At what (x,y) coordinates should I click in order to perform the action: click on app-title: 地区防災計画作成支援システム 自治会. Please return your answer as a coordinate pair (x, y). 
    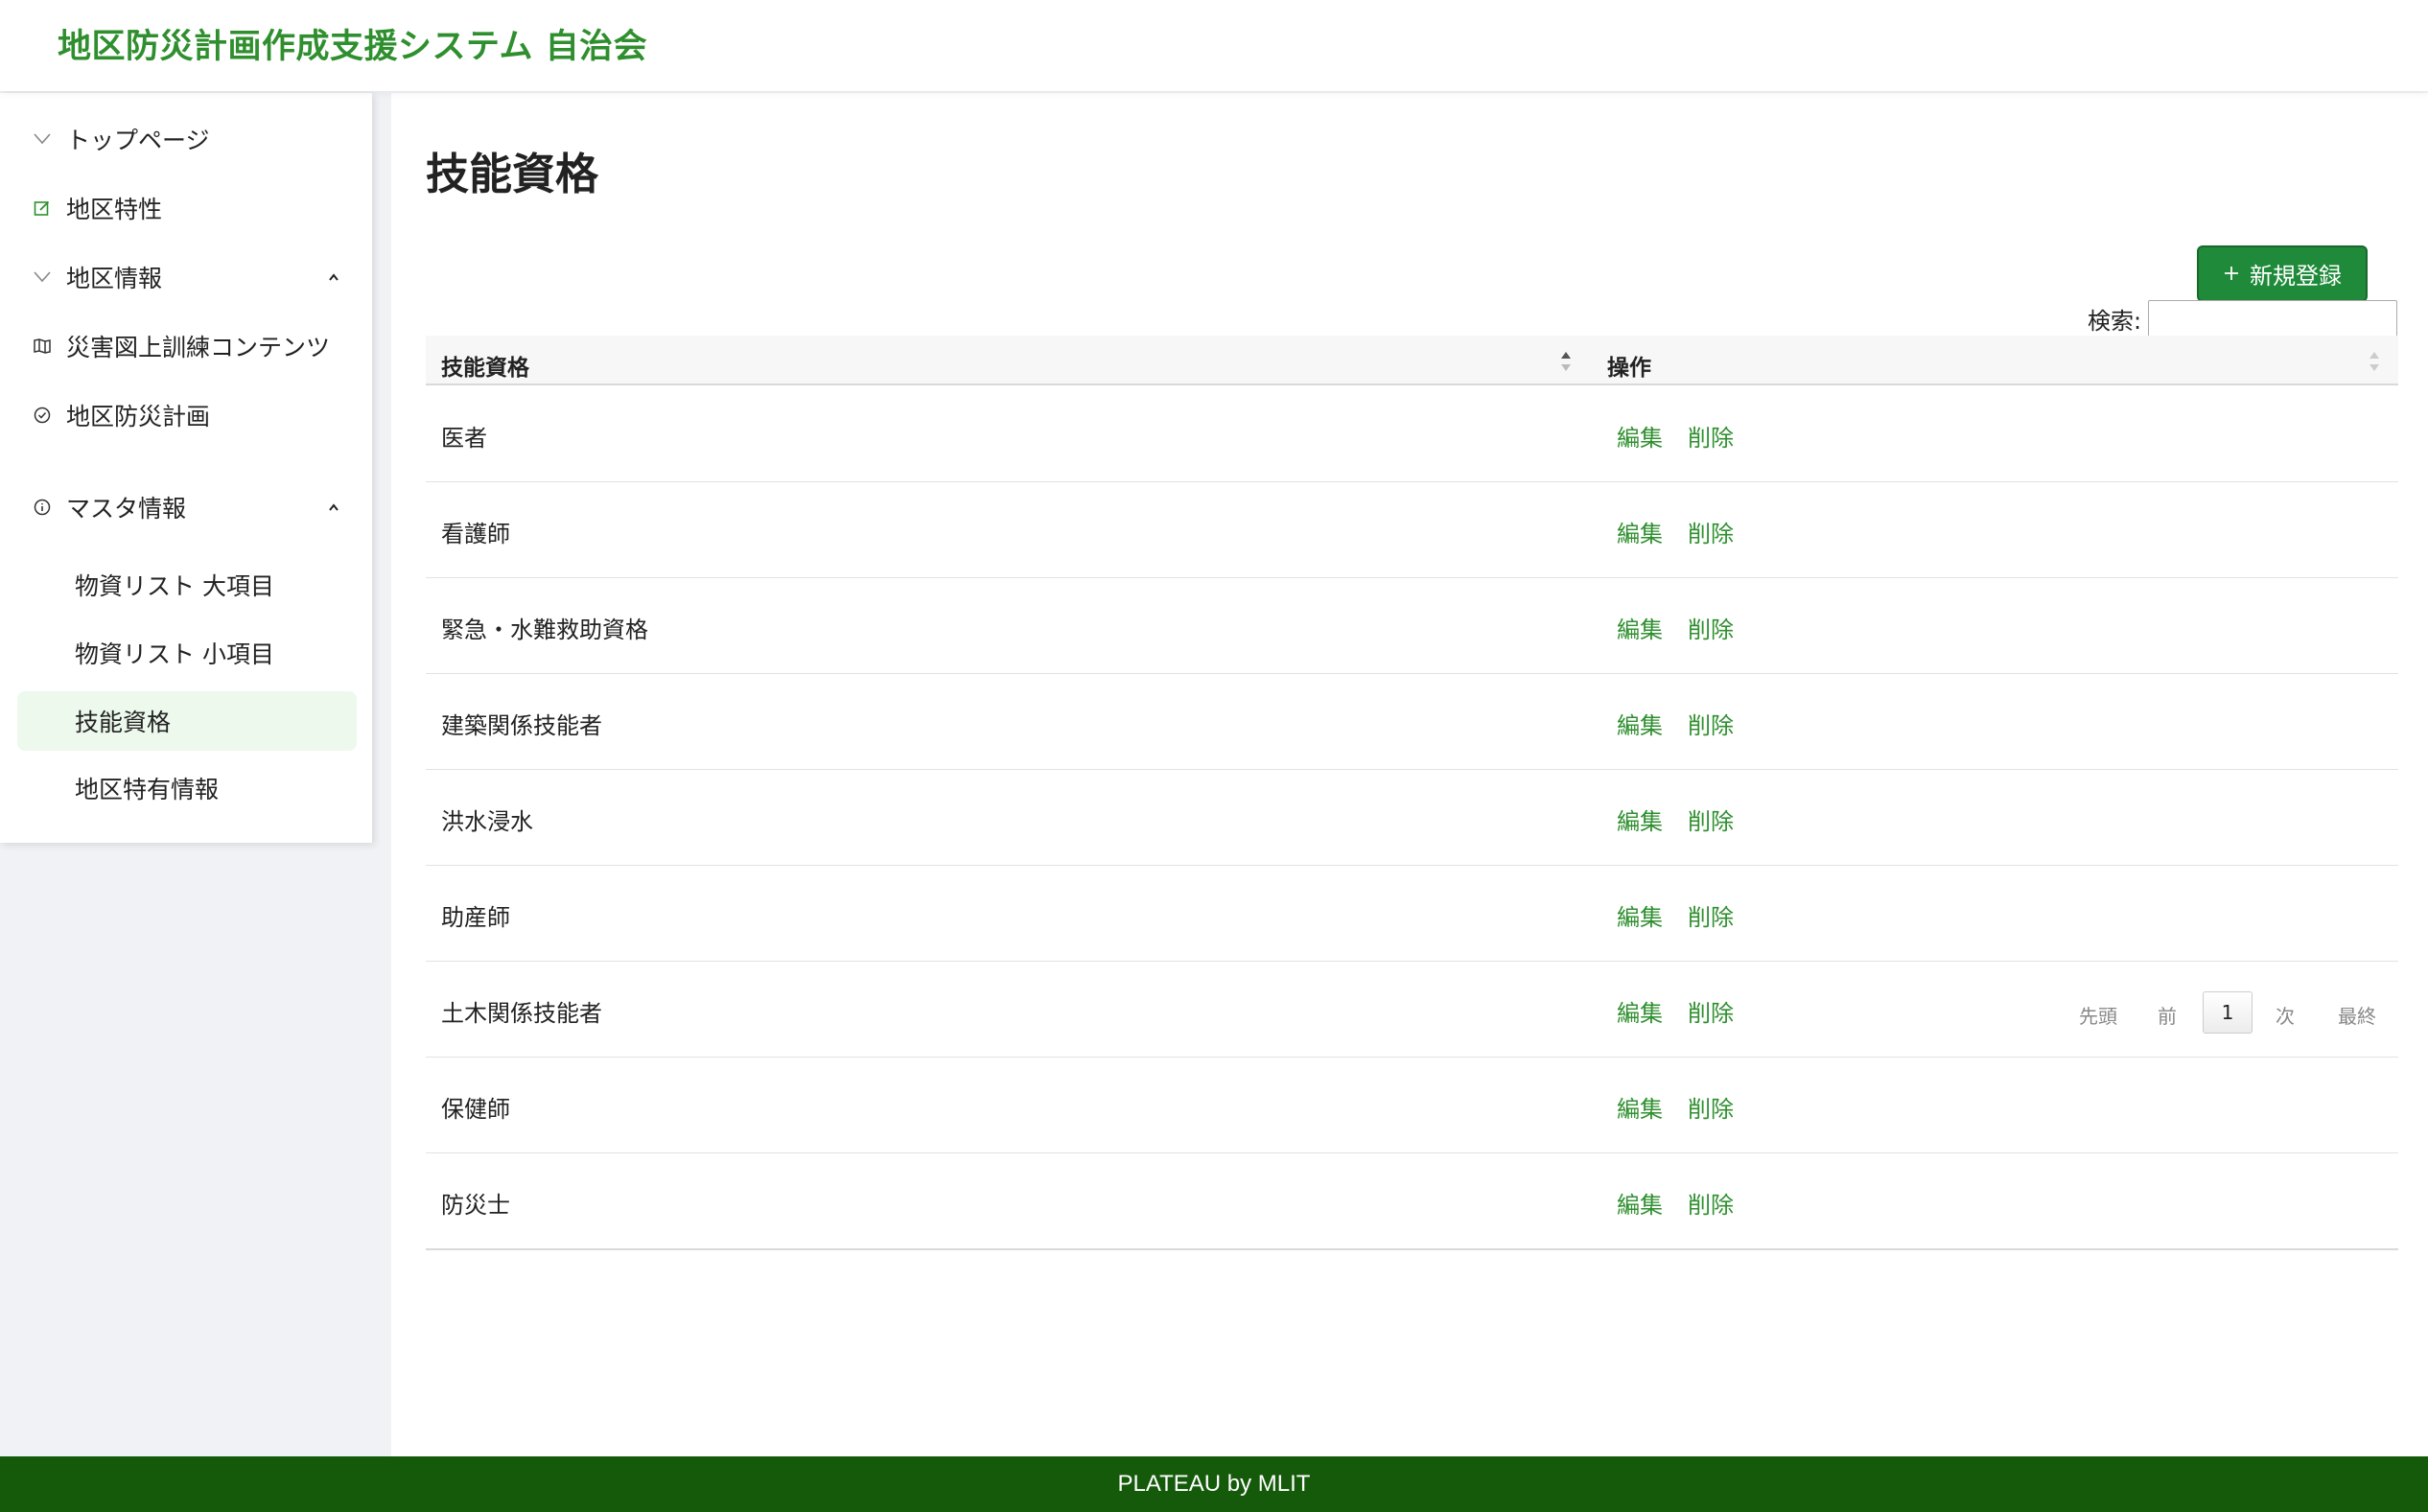
    Looking at the image, I should click on (352, 43).